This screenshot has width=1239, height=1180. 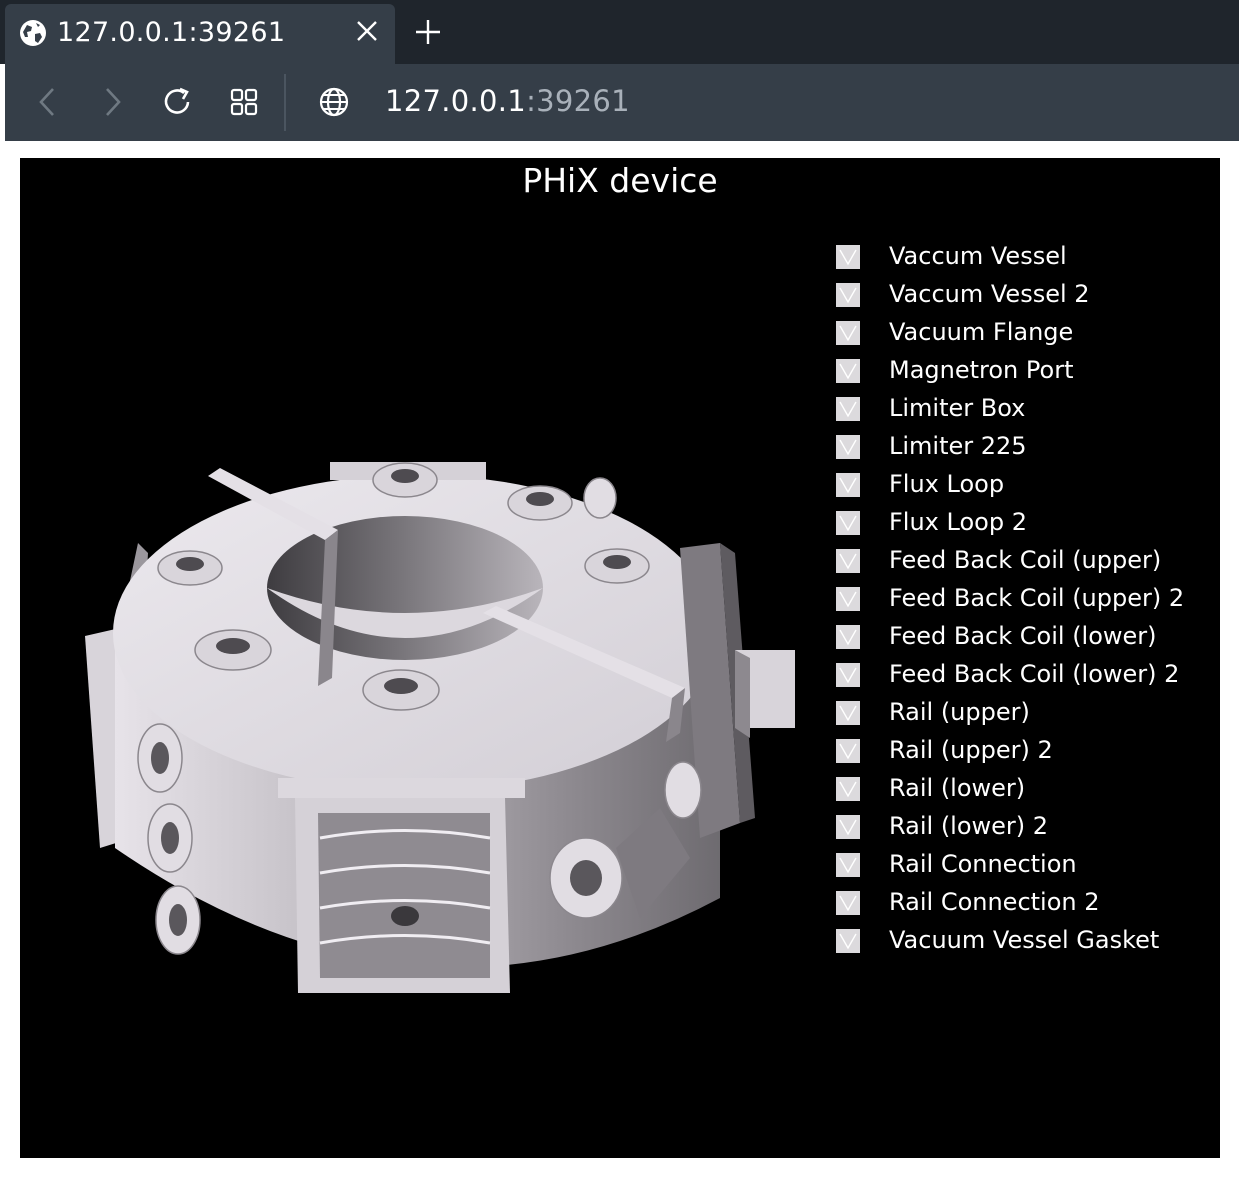 I want to click on legend-item-label: Vaccum Vessel, so click(x=978, y=256).